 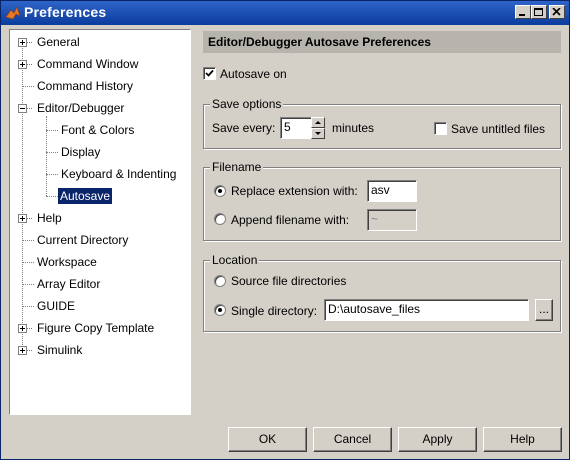 What do you see at coordinates (352, 439) in the screenshot?
I see `cancel-button: Cancel` at bounding box center [352, 439].